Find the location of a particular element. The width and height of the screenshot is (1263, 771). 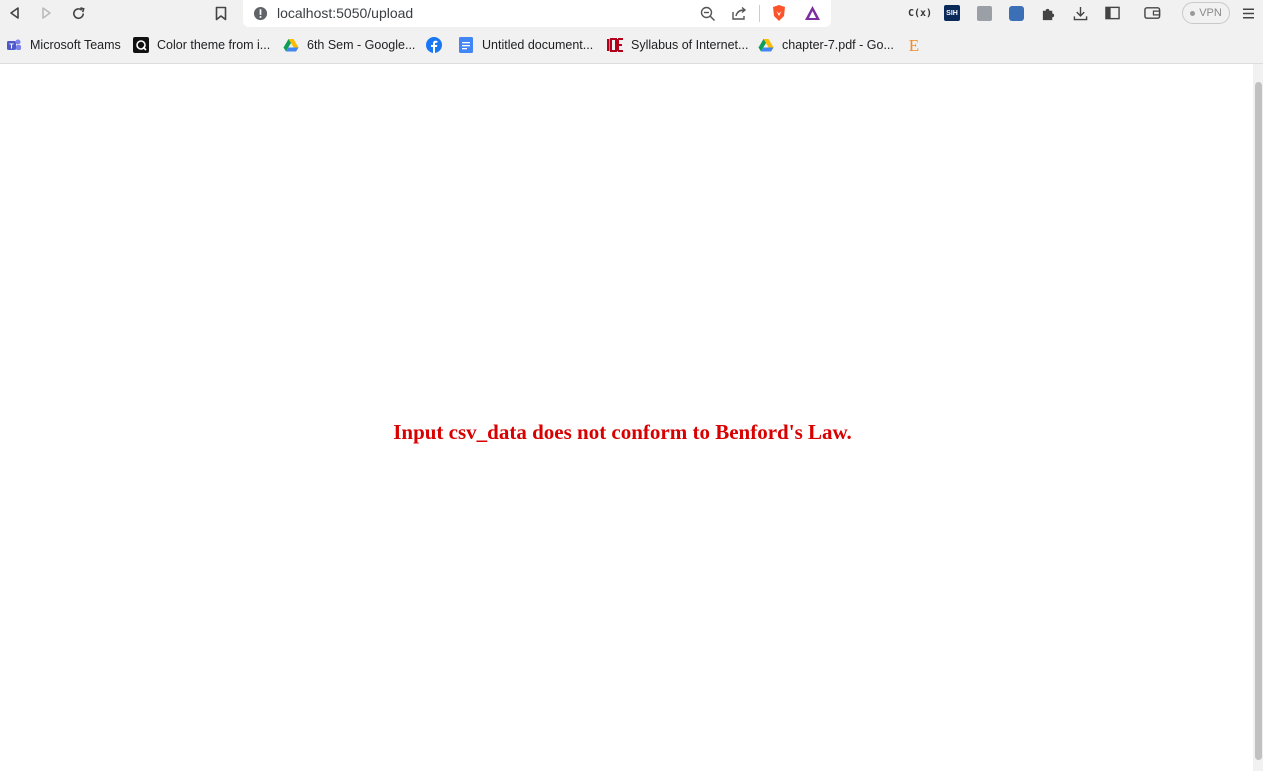

extension-translate-button is located at coordinates (1016, 13).